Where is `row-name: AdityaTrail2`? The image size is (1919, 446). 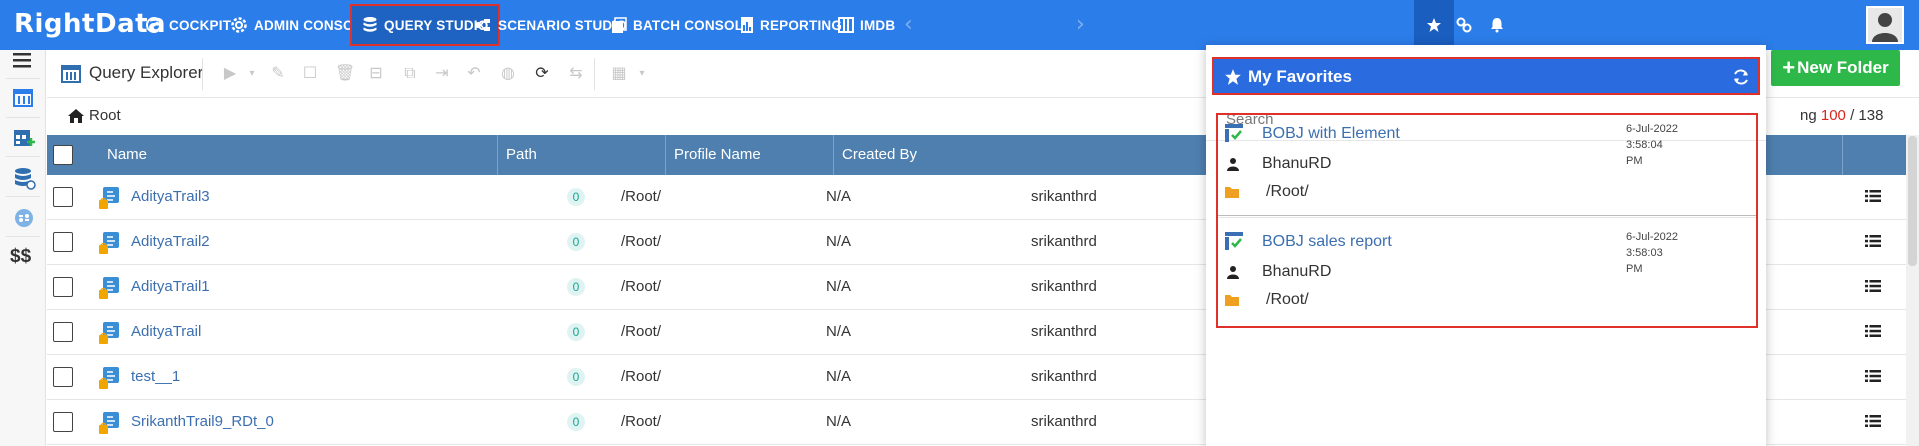 row-name: AdityaTrail2 is located at coordinates (170, 241).